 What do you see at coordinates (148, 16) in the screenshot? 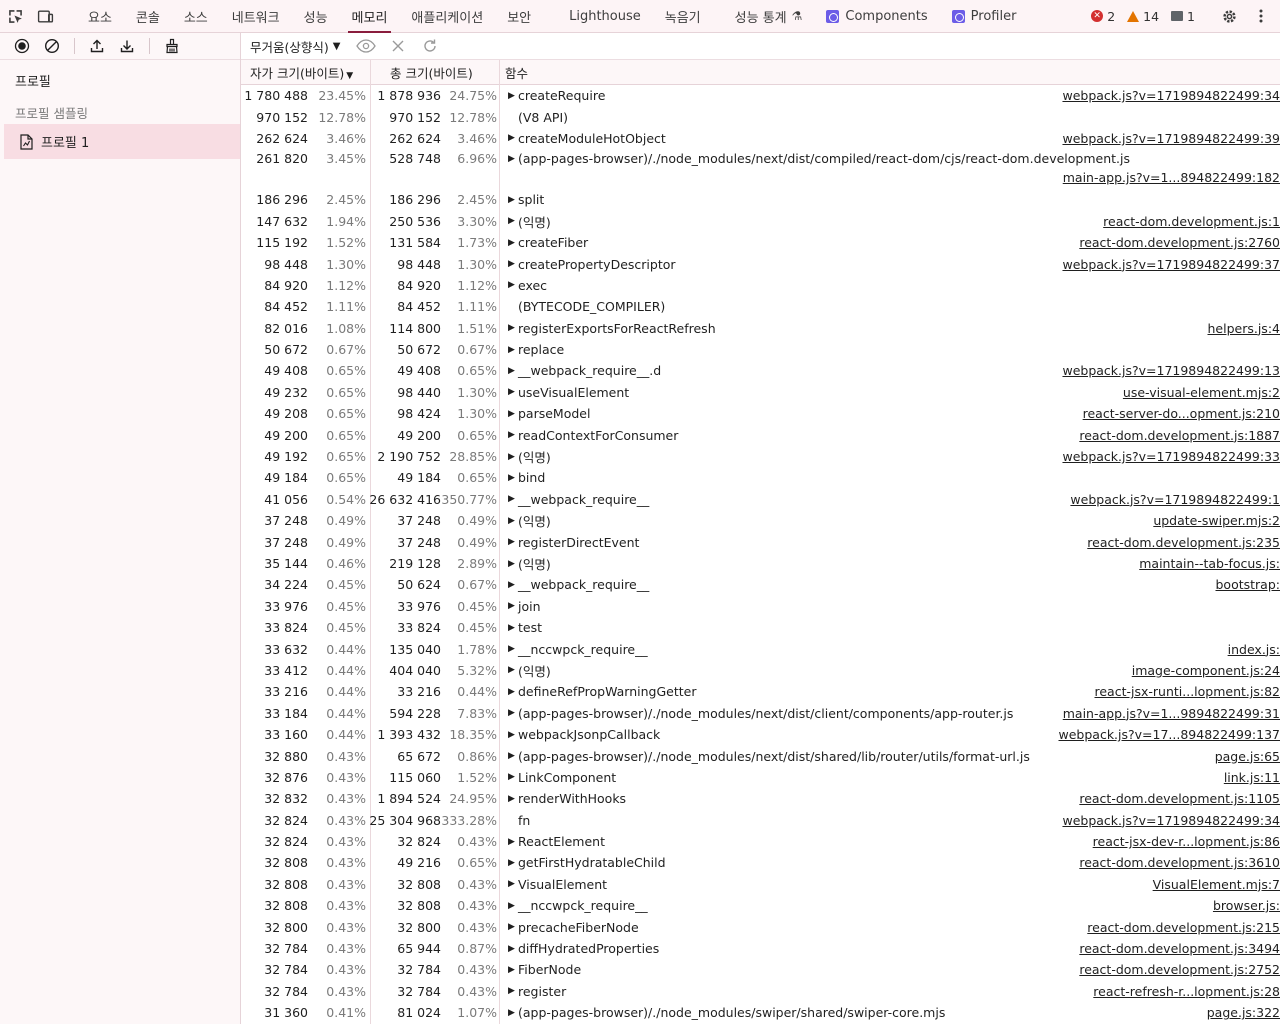
I see `tab-console: 콘솔` at bounding box center [148, 16].